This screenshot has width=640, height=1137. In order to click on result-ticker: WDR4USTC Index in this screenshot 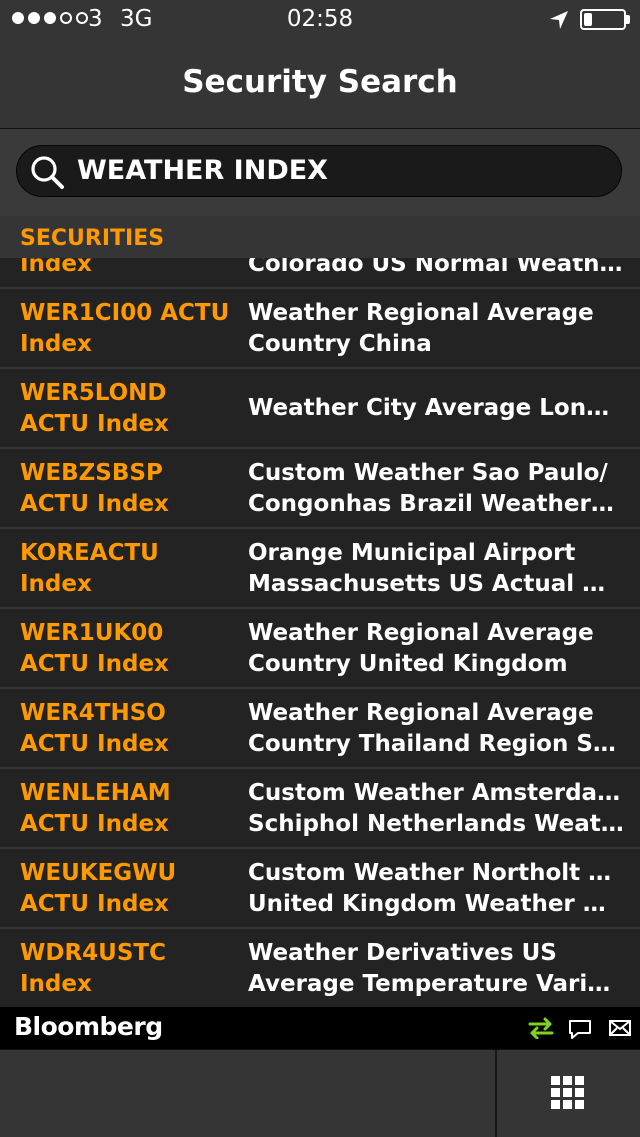, I will do `click(130, 969)`.